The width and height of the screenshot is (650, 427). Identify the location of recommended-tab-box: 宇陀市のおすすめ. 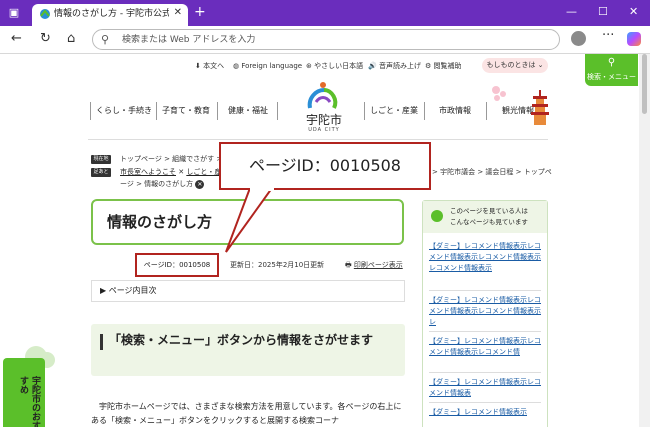
(24, 392).